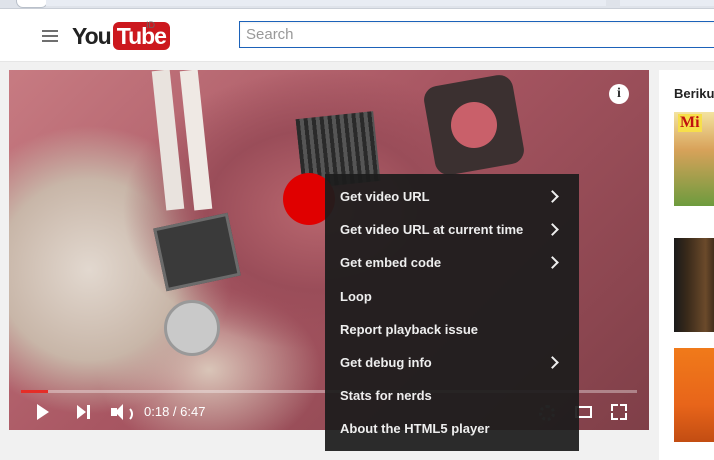 This screenshot has width=714, height=460. Describe the element at coordinates (667, 3) in the screenshot. I see `browser-toolbar-strip` at that location.